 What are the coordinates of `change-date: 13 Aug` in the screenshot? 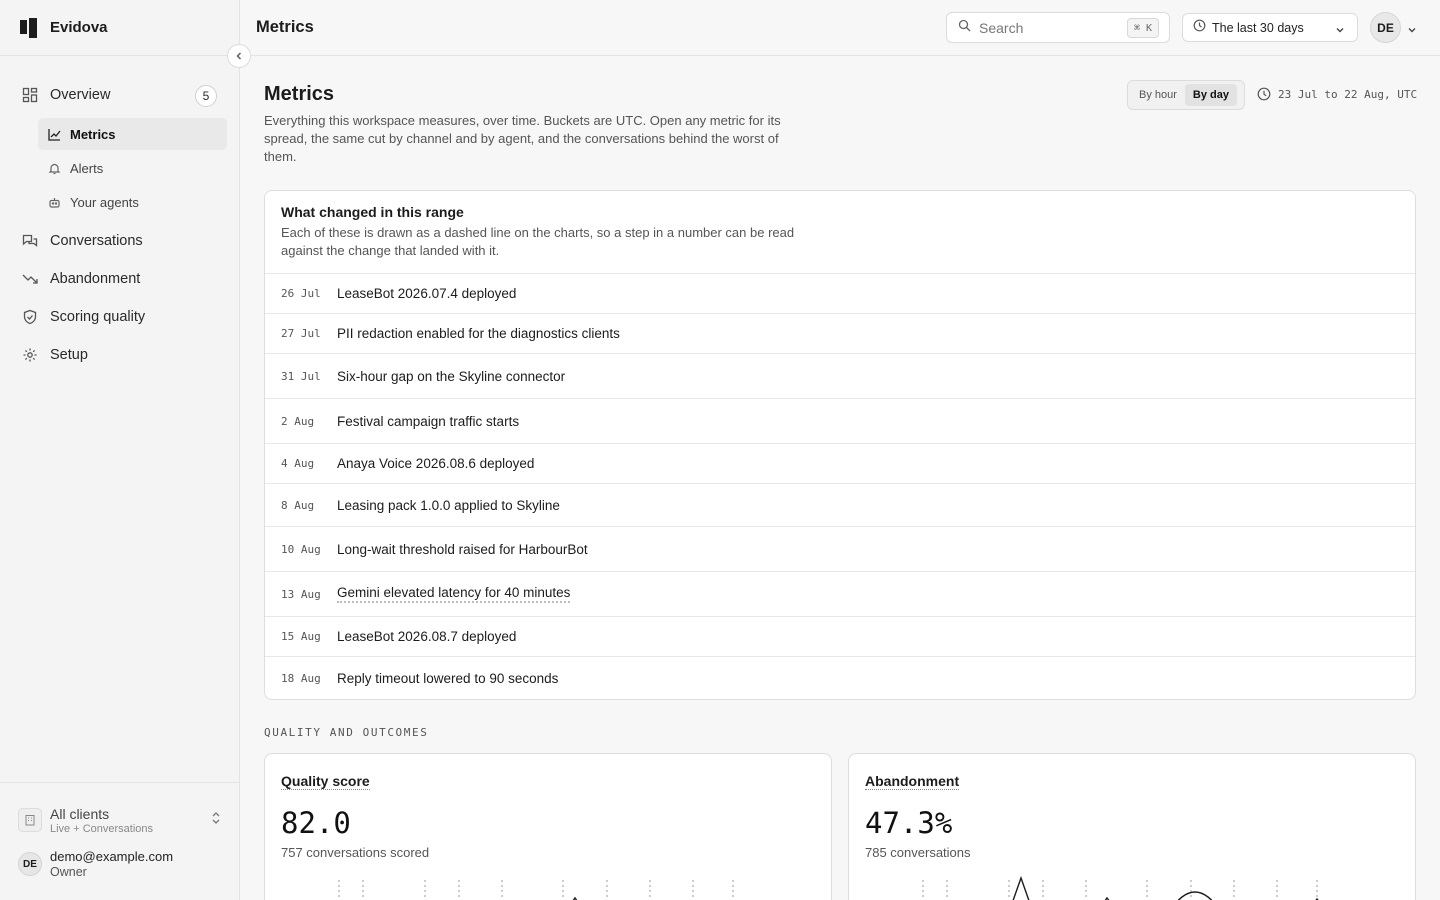 It's located at (301, 594).